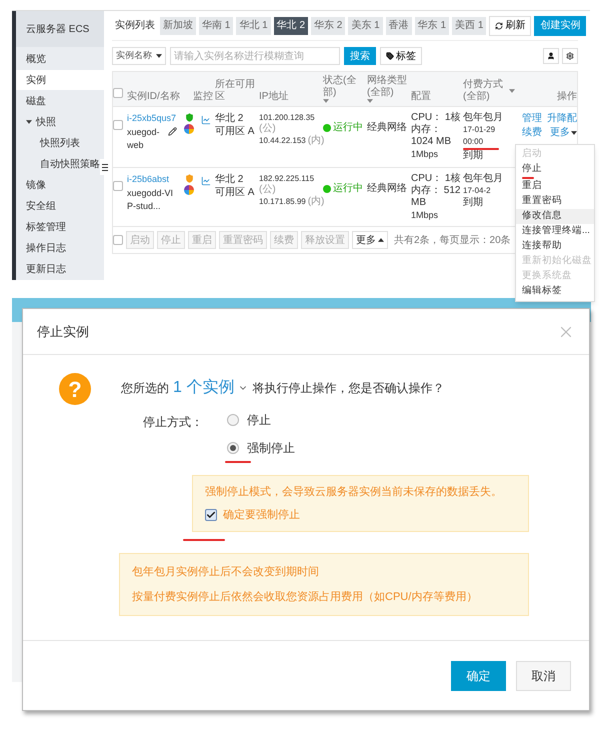 This screenshot has width=599, height=731. What do you see at coordinates (345, 87) in the screenshot?
I see `column-header: 状态(全部)` at bounding box center [345, 87].